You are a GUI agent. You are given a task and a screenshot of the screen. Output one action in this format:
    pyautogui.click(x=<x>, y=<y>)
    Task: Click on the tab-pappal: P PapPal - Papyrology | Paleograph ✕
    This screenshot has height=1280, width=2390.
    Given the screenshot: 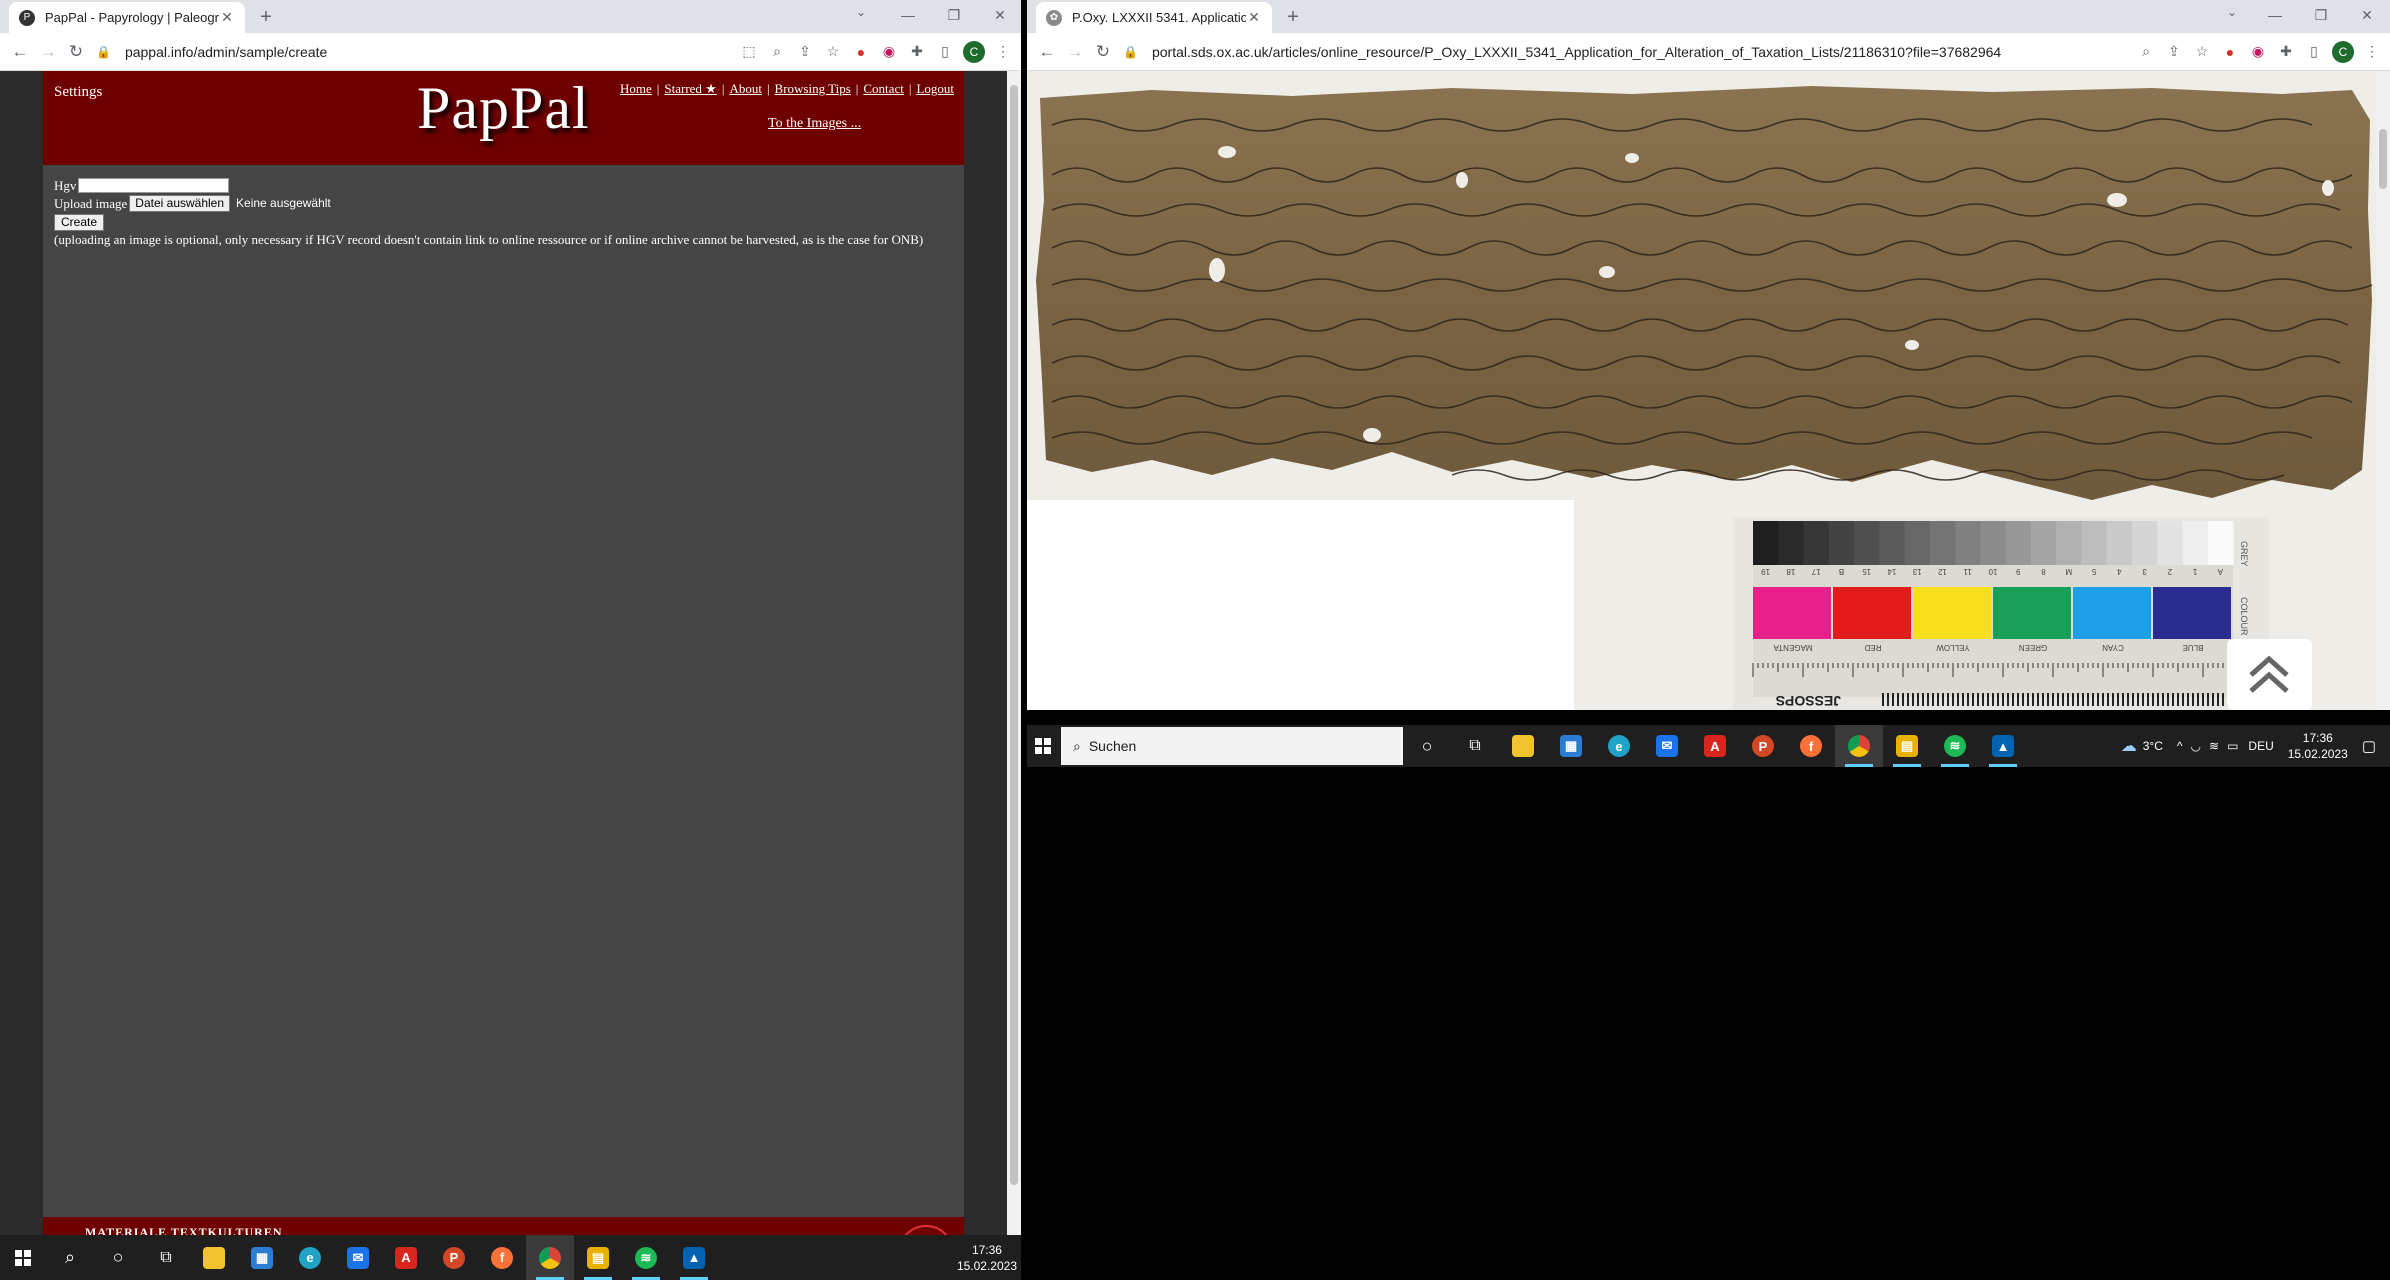 What is the action you would take?
    pyautogui.click(x=127, y=17)
    